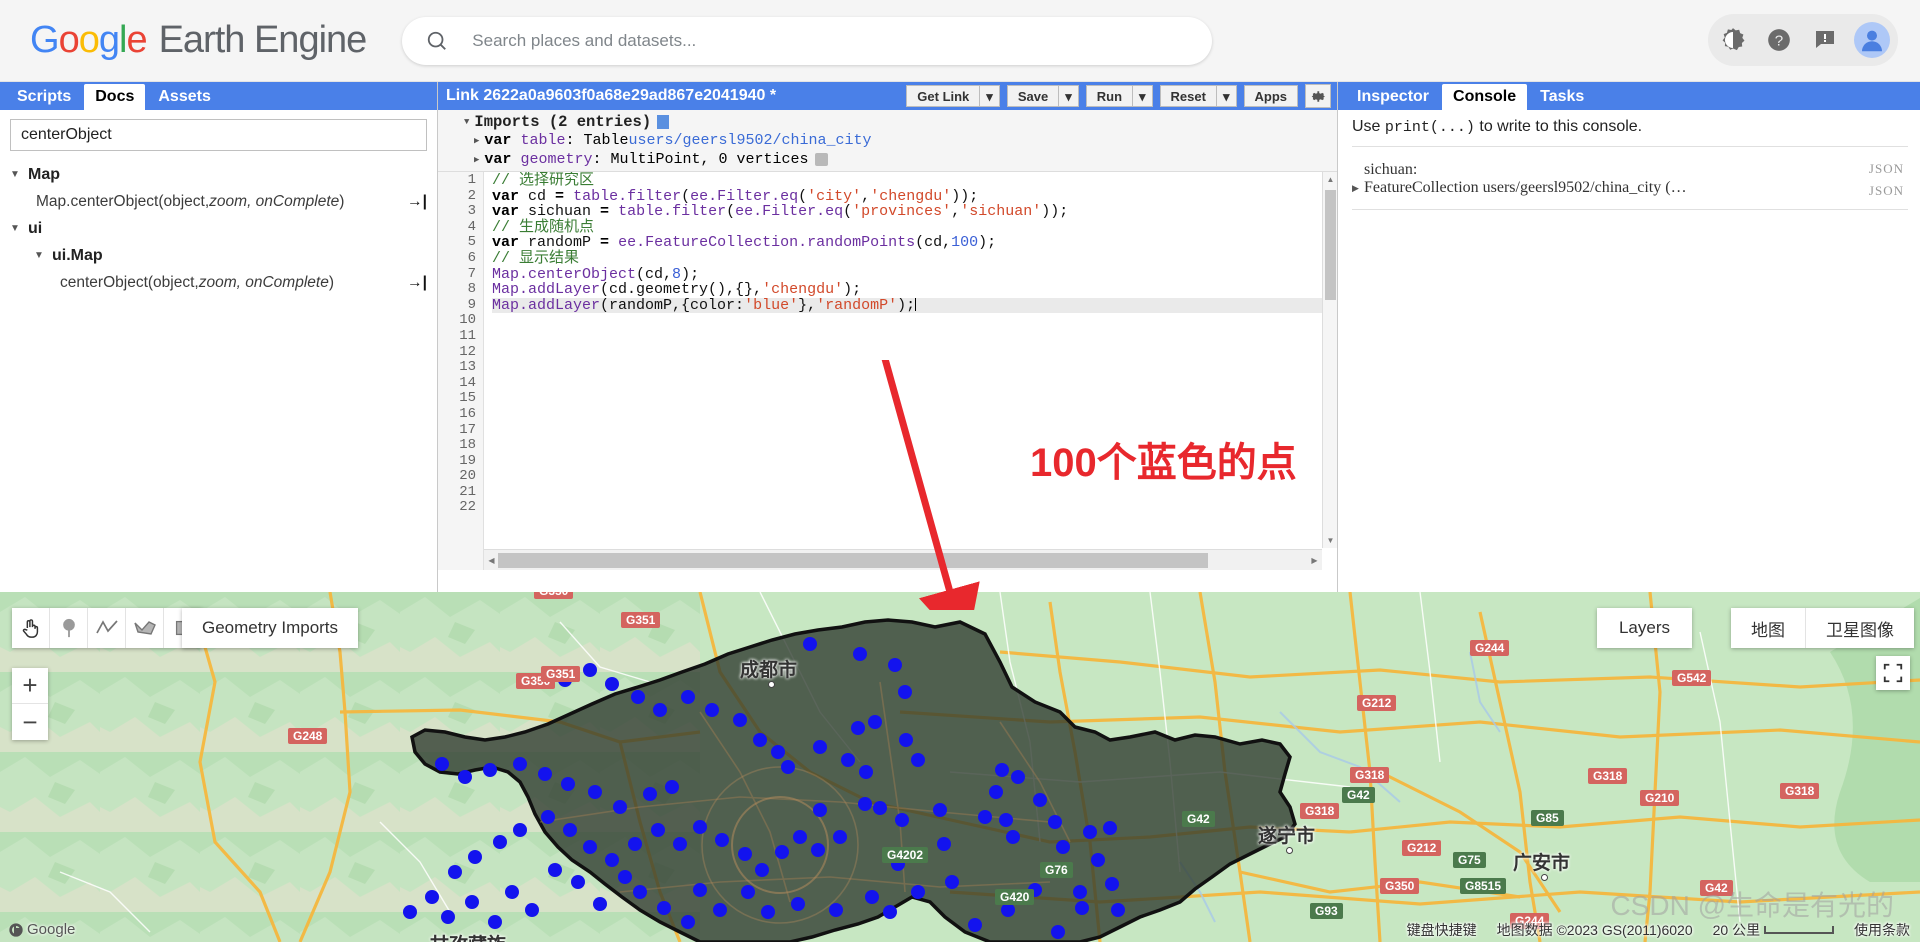  What do you see at coordinates (1068, 96) in the screenshot?
I see `save-dropdown: ▾` at bounding box center [1068, 96].